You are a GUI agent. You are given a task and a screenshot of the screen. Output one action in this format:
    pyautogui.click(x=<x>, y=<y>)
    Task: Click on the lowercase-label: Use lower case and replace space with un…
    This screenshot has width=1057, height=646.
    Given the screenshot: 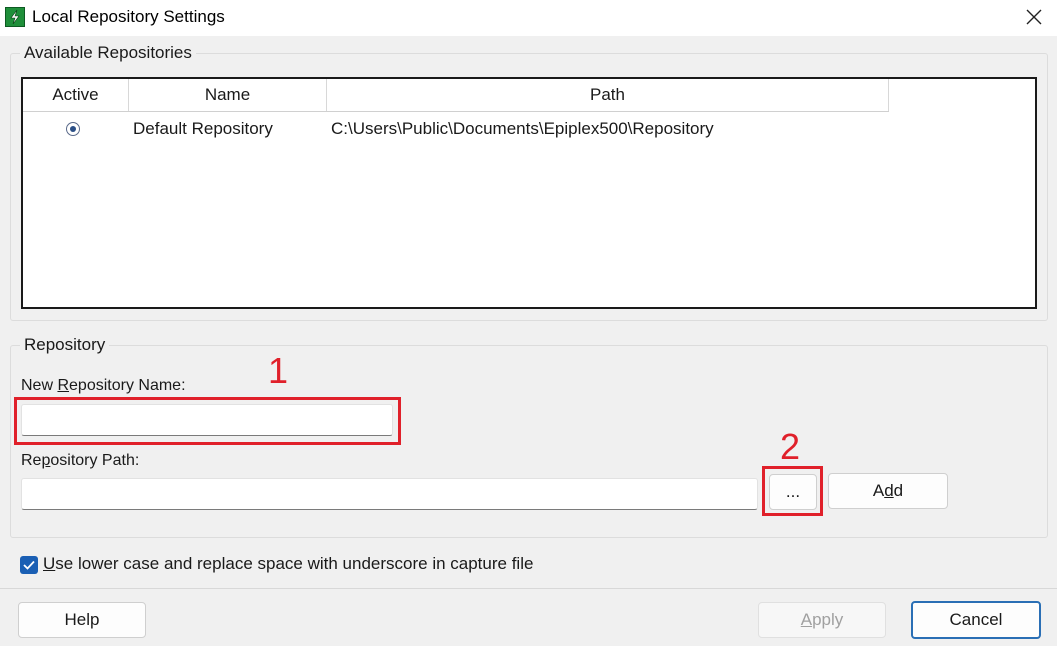 What is the action you would take?
    pyautogui.click(x=288, y=564)
    